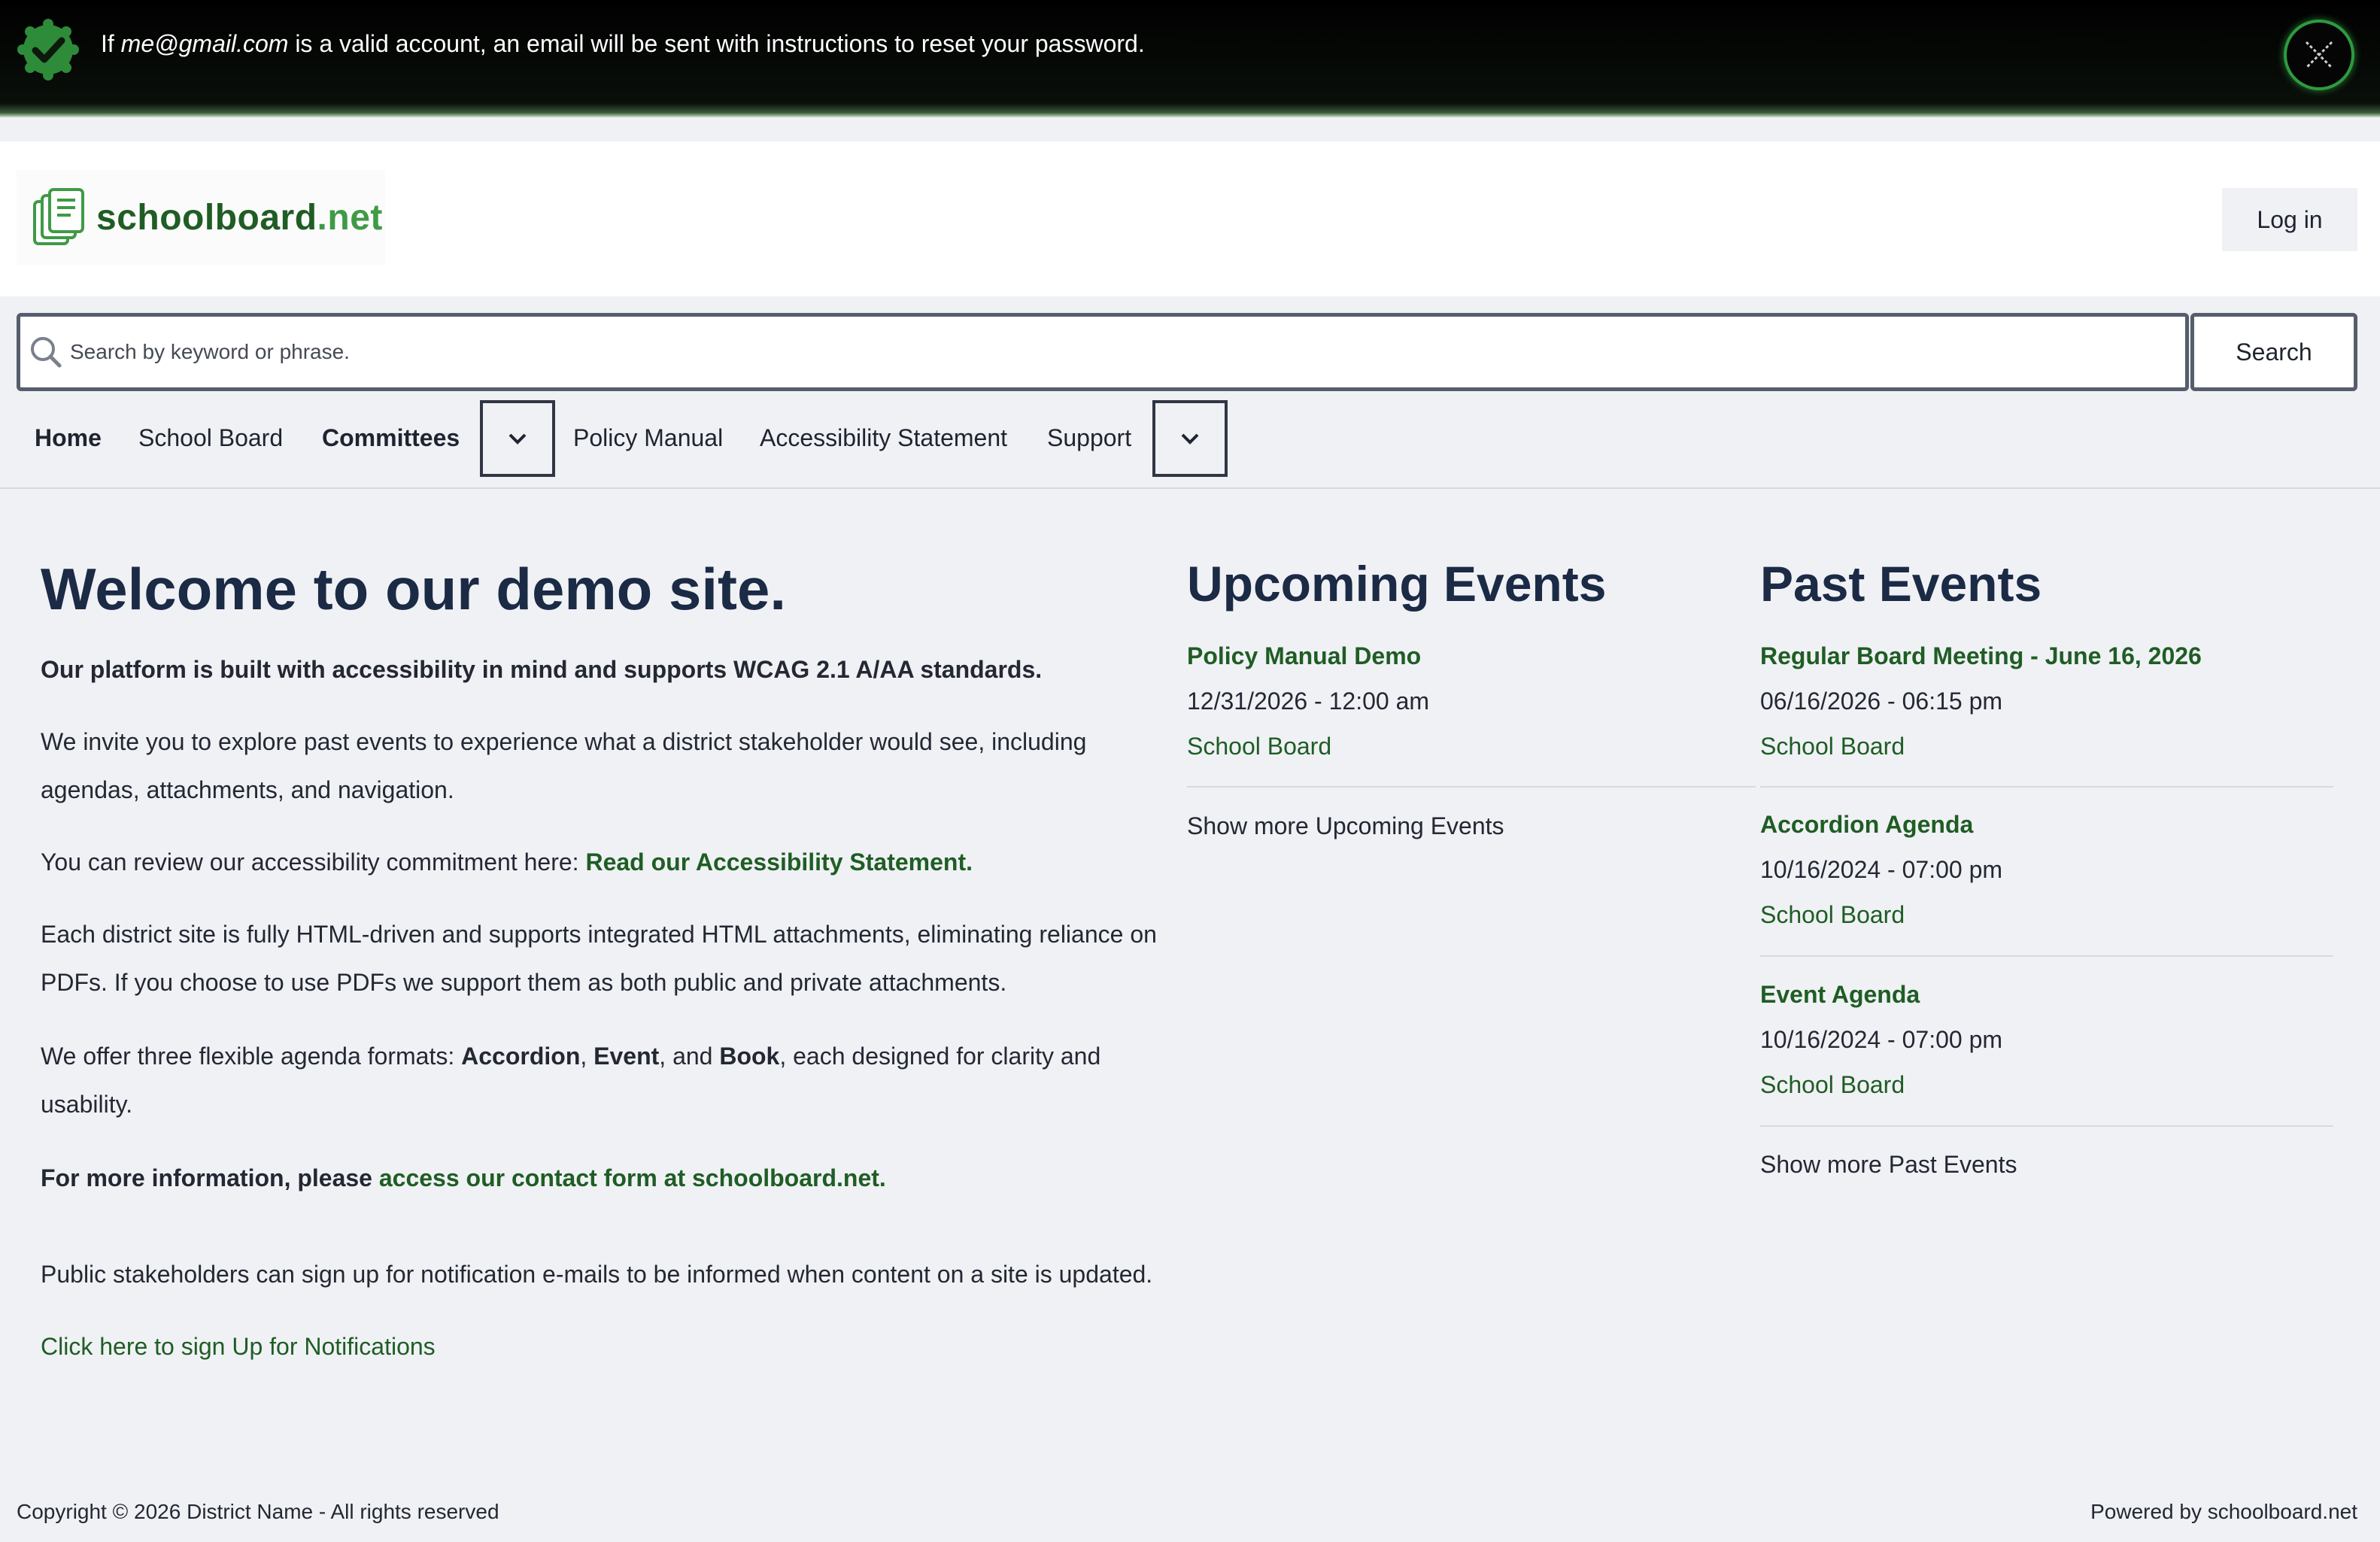  Describe the element at coordinates (626, 1056) in the screenshot. I see `format-event: Event` at that location.